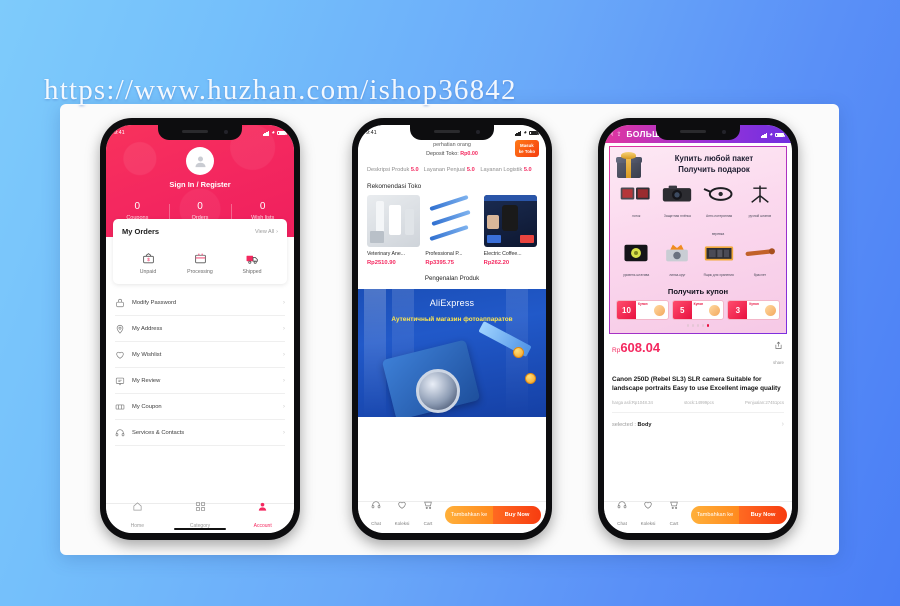 The height and width of the screenshot is (606, 900). What do you see at coordinates (760, 261) in the screenshot?
I see `gift-item: браслет` at bounding box center [760, 261].